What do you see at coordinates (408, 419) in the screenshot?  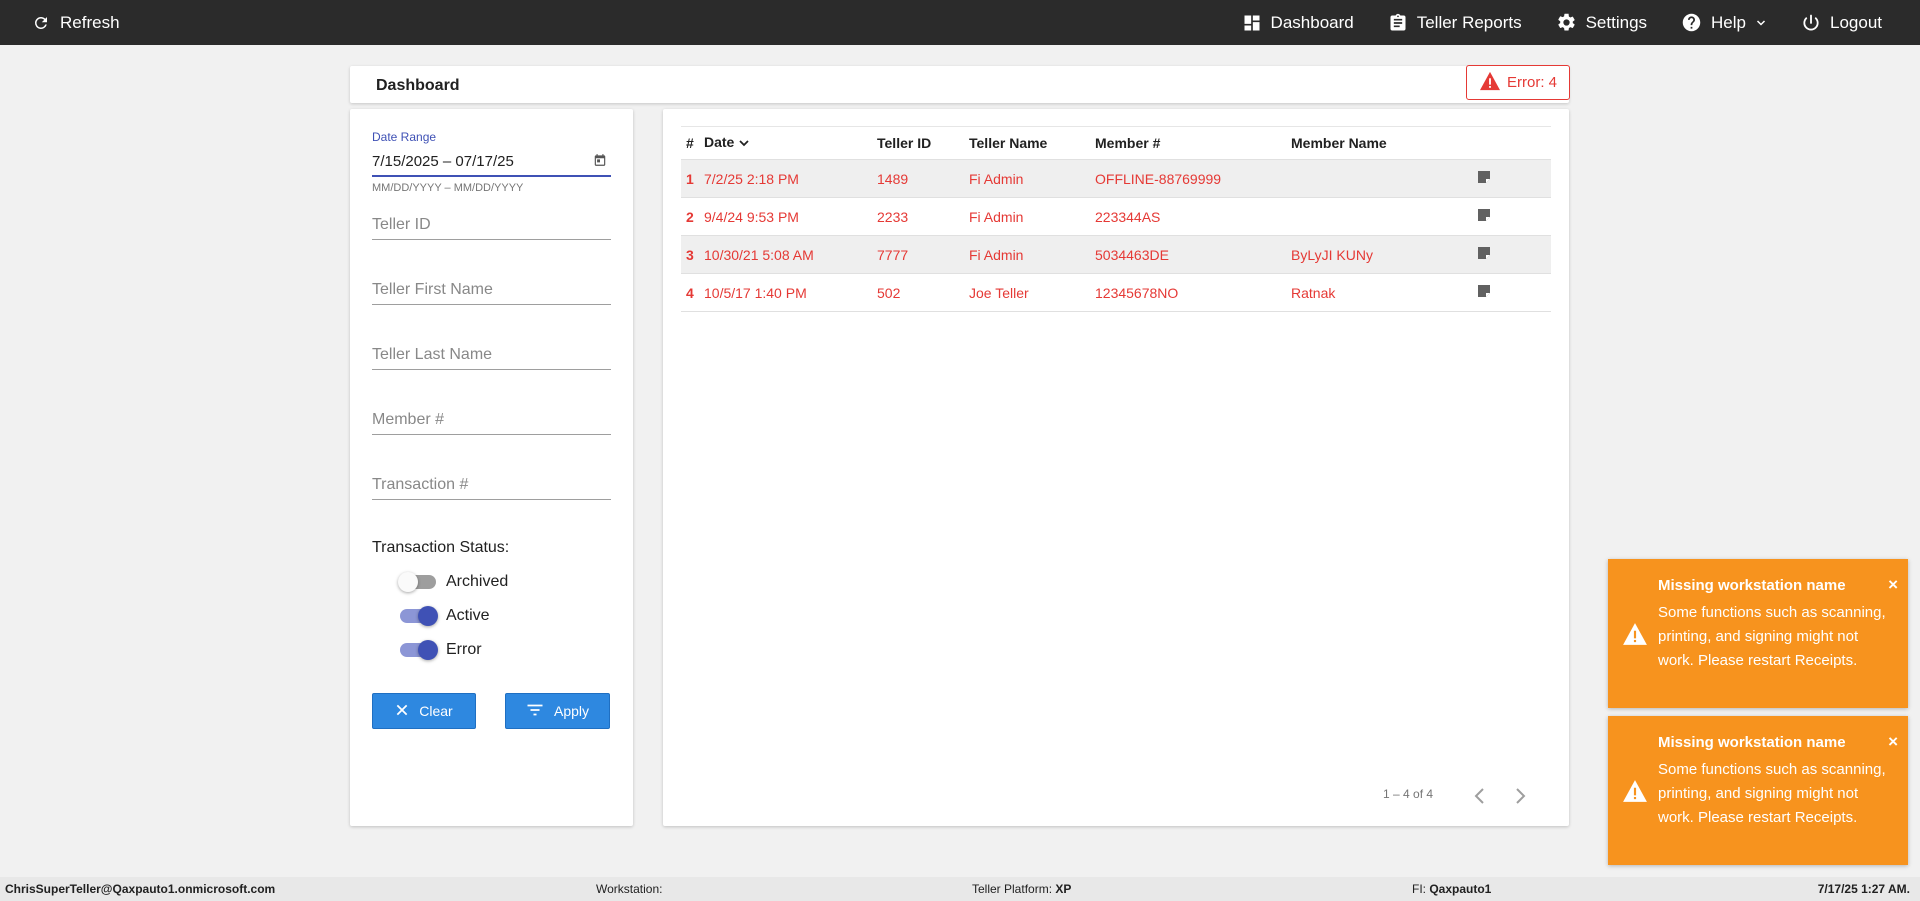 I see `member-number-placeholder: Member #` at bounding box center [408, 419].